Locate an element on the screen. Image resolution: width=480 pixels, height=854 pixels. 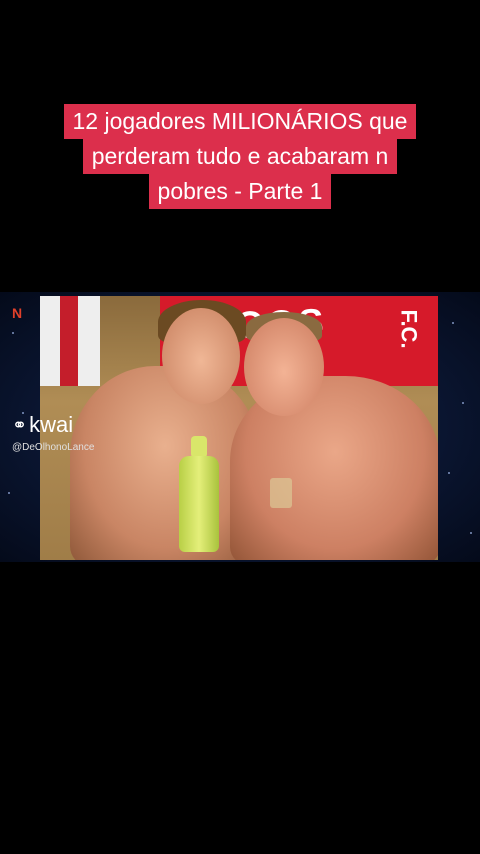
kwai-handle: @DeOlhonoLance is located at coordinates (53, 447).